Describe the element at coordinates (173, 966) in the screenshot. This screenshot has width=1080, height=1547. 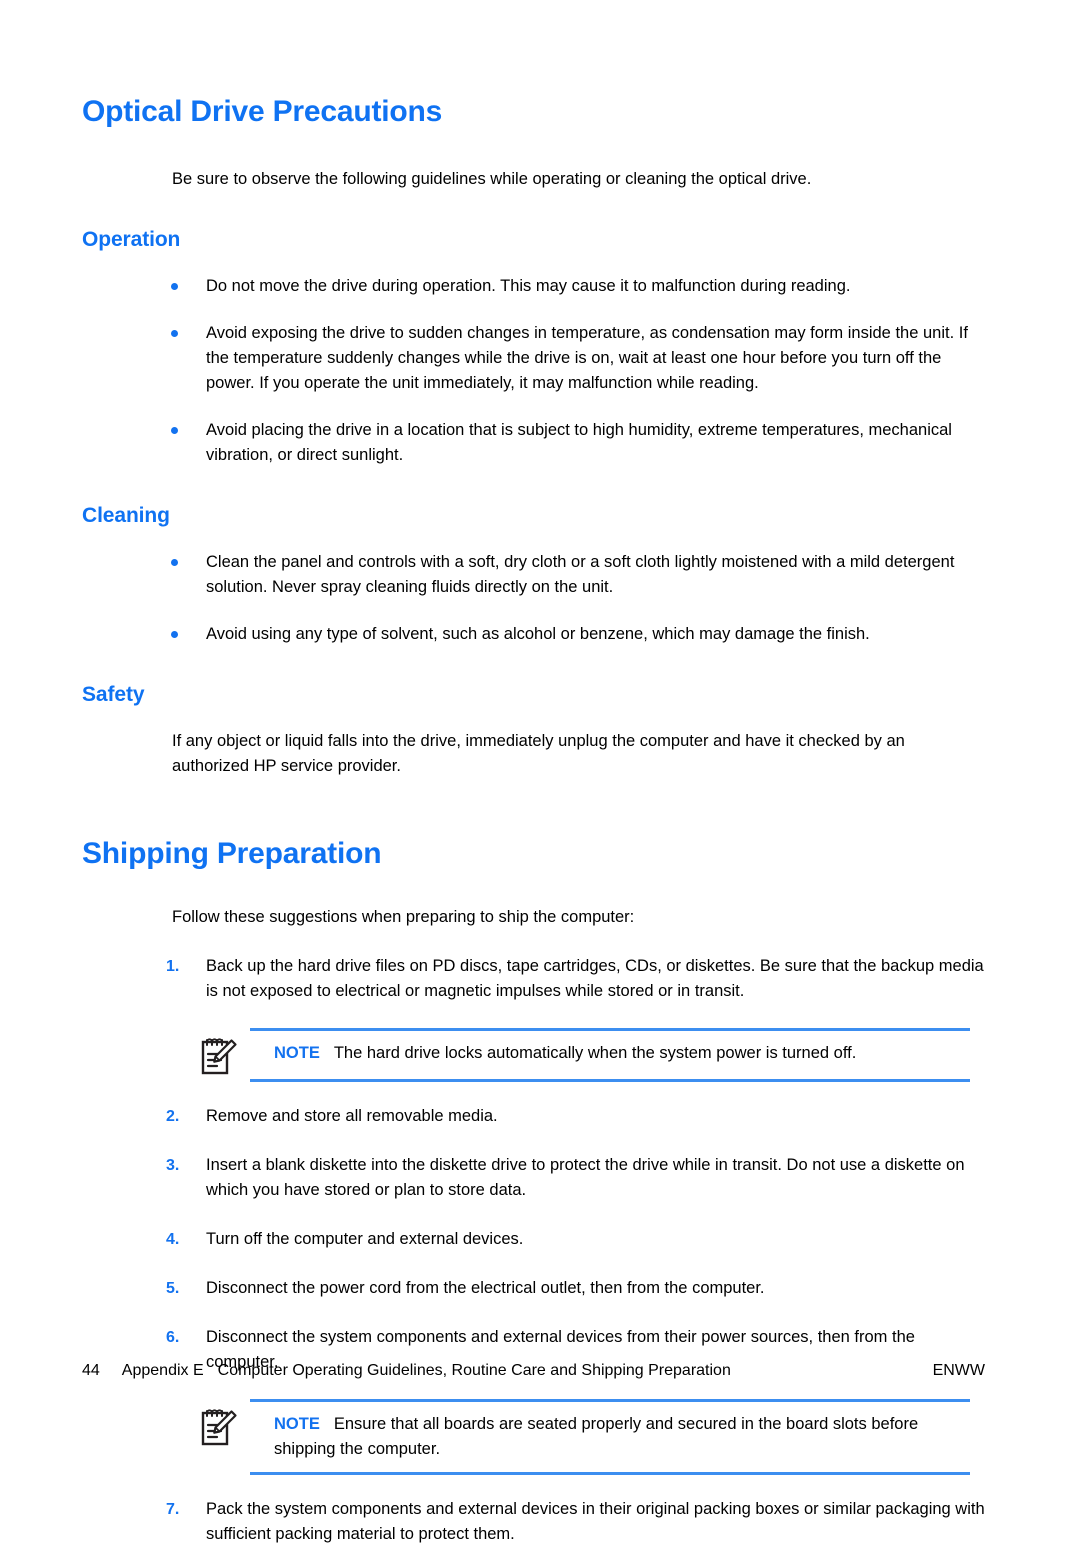
I see `step-number: 1.` at that location.